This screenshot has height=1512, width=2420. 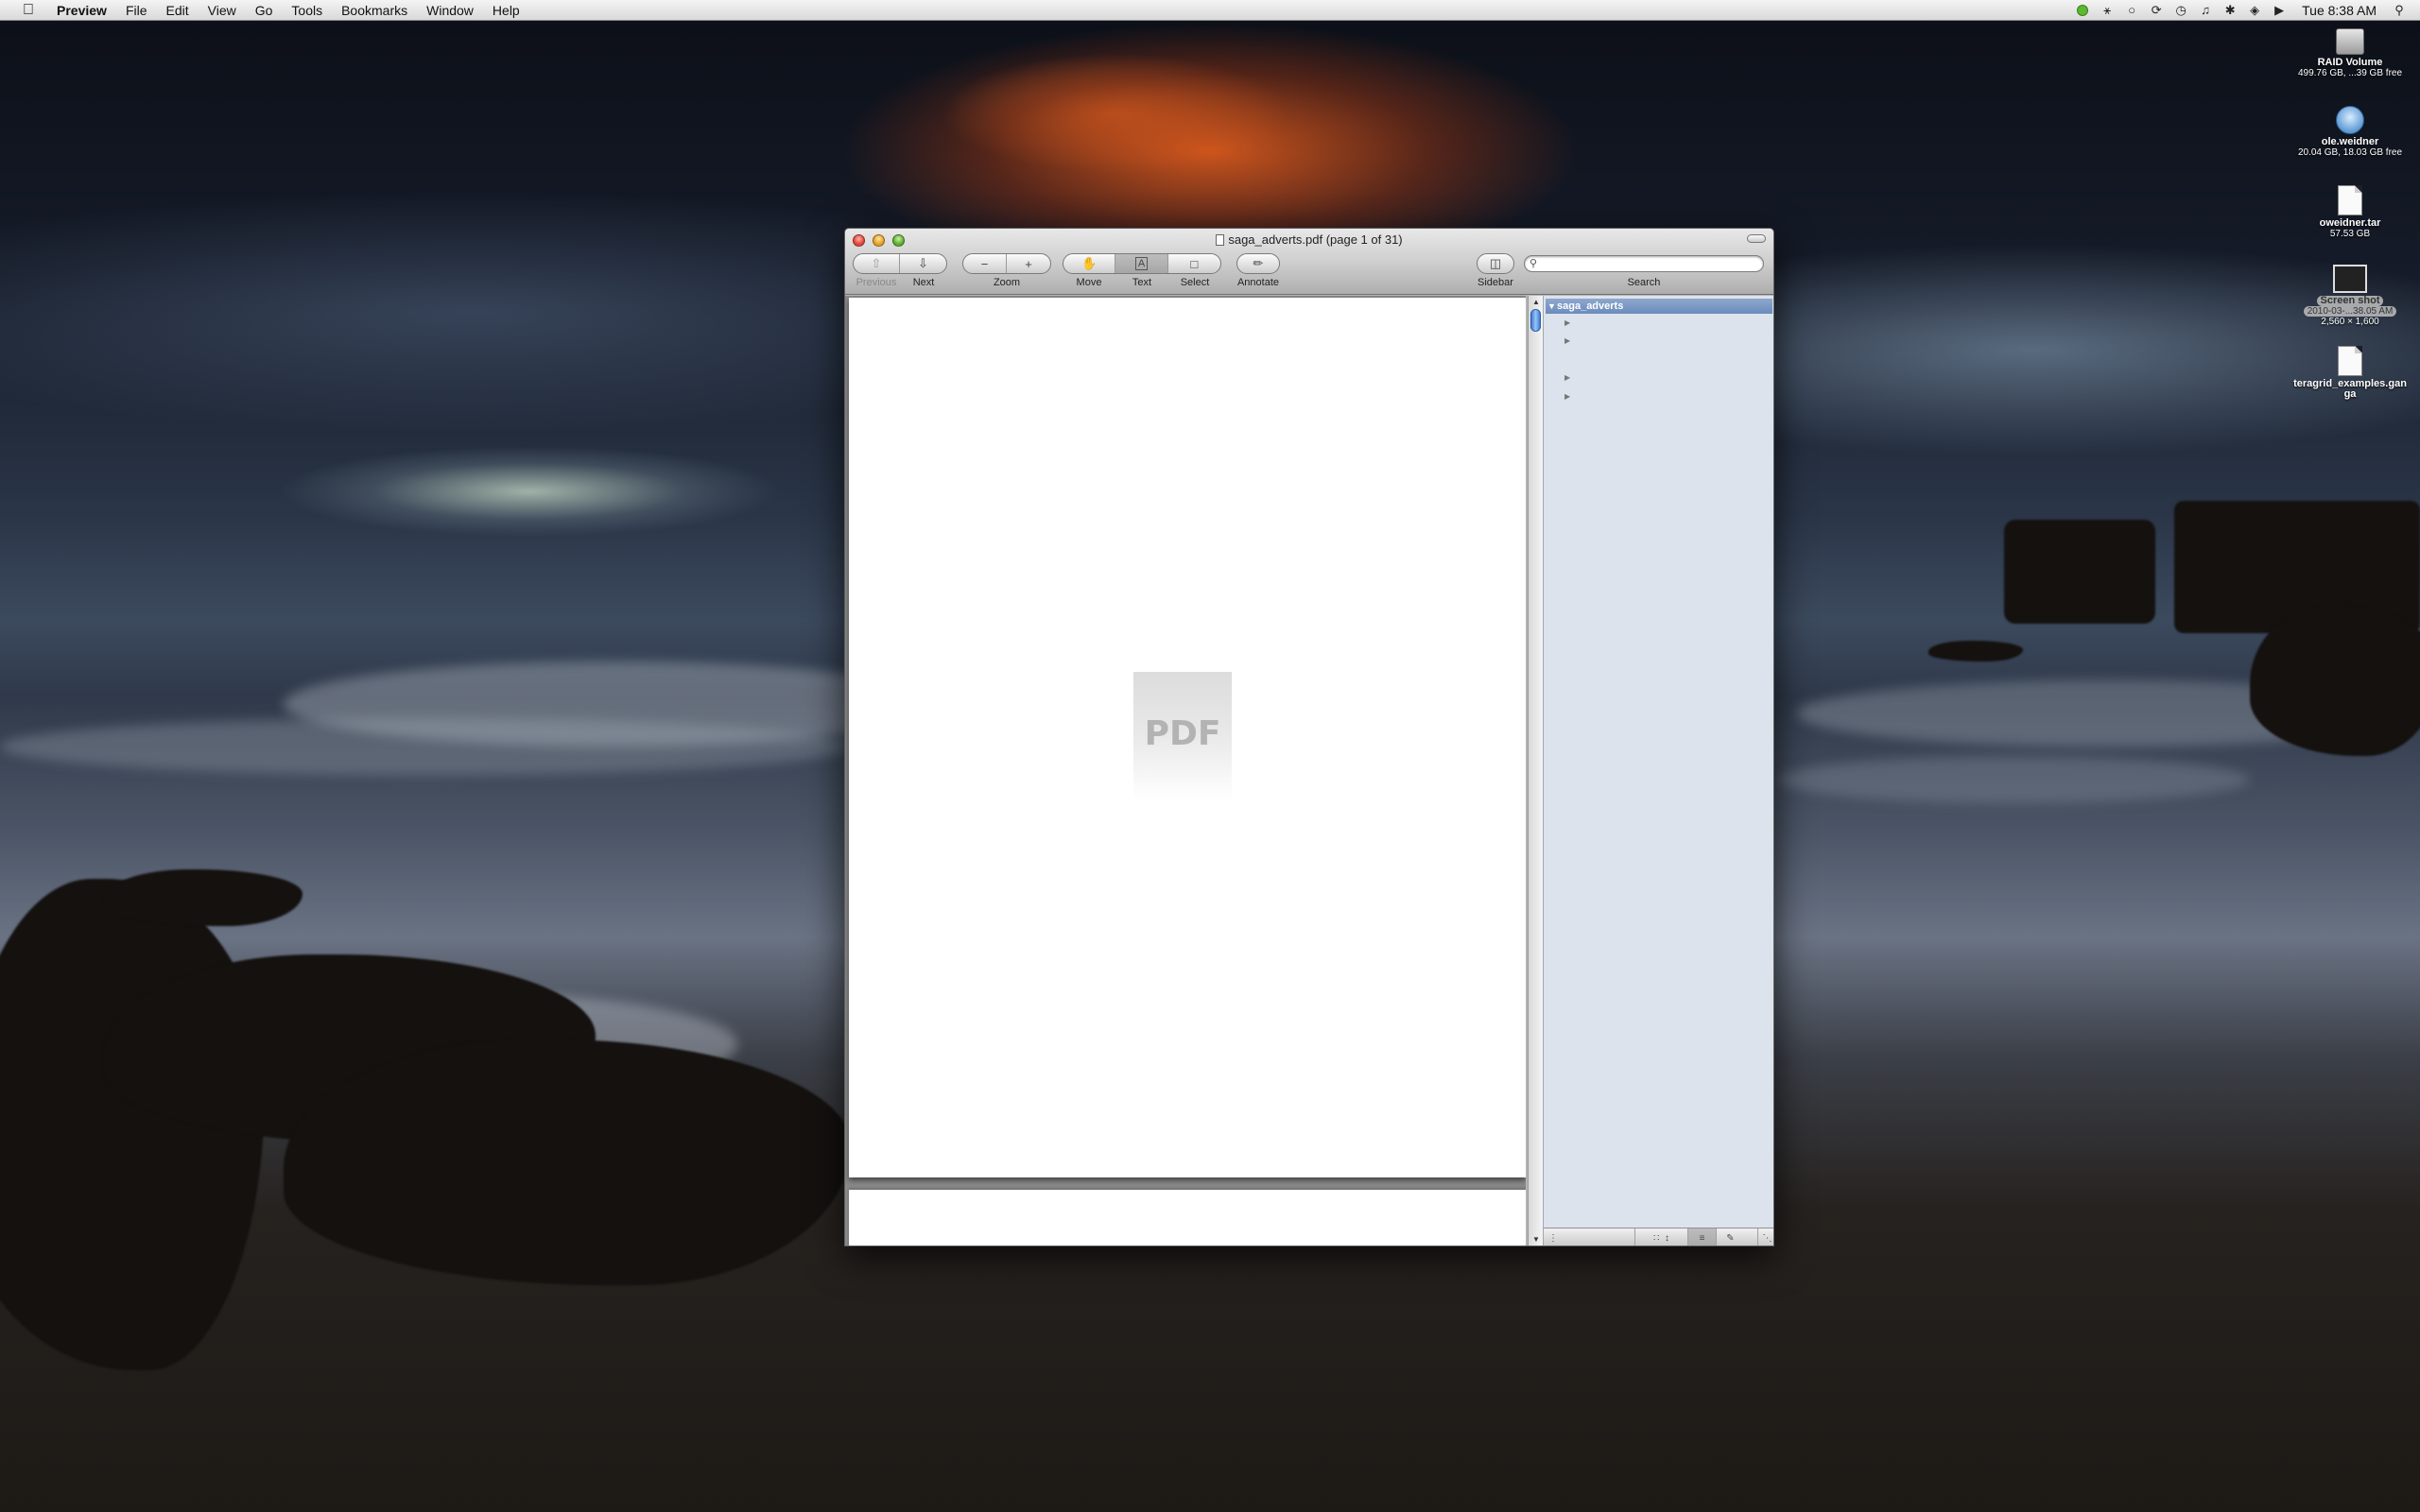 I want to click on vertical-scrollbar: ▲ ▼, so click(x=1535, y=771).